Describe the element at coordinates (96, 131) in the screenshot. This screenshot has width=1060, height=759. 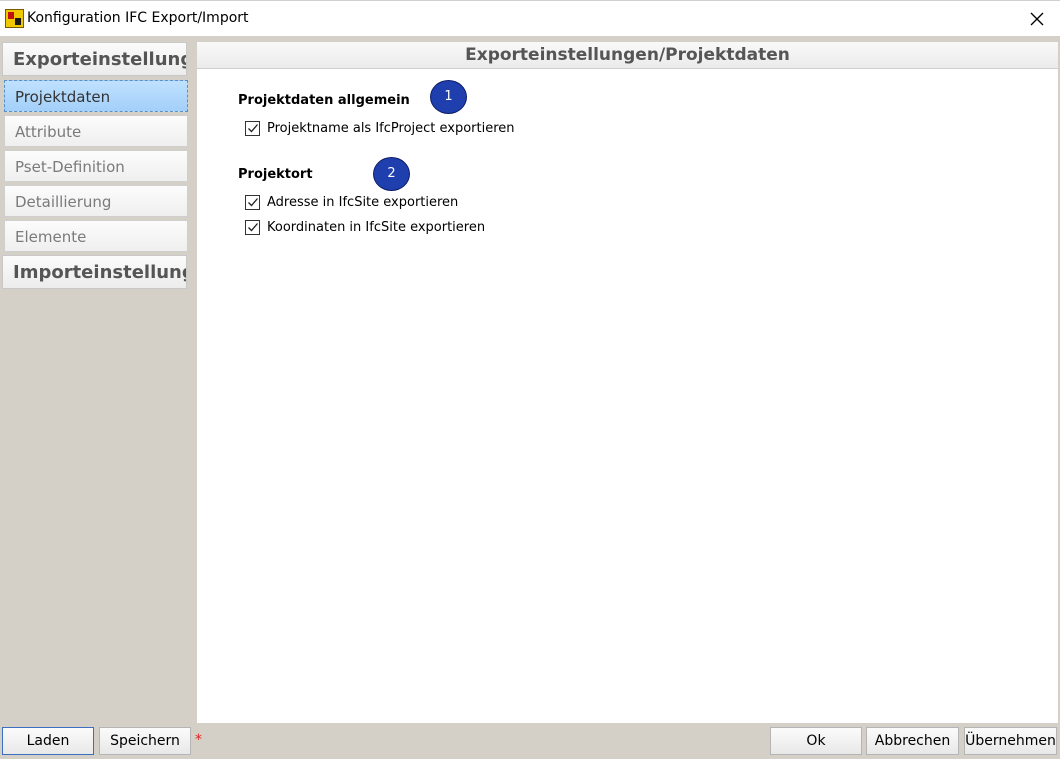
I see `sidebar-item-attribute: Attribute` at that location.